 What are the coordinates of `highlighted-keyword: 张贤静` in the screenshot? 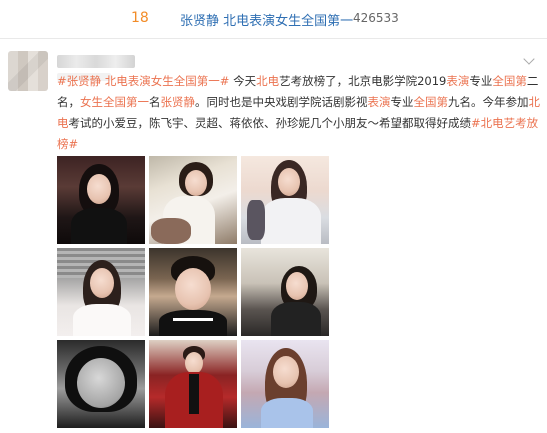 It's located at (178, 102).